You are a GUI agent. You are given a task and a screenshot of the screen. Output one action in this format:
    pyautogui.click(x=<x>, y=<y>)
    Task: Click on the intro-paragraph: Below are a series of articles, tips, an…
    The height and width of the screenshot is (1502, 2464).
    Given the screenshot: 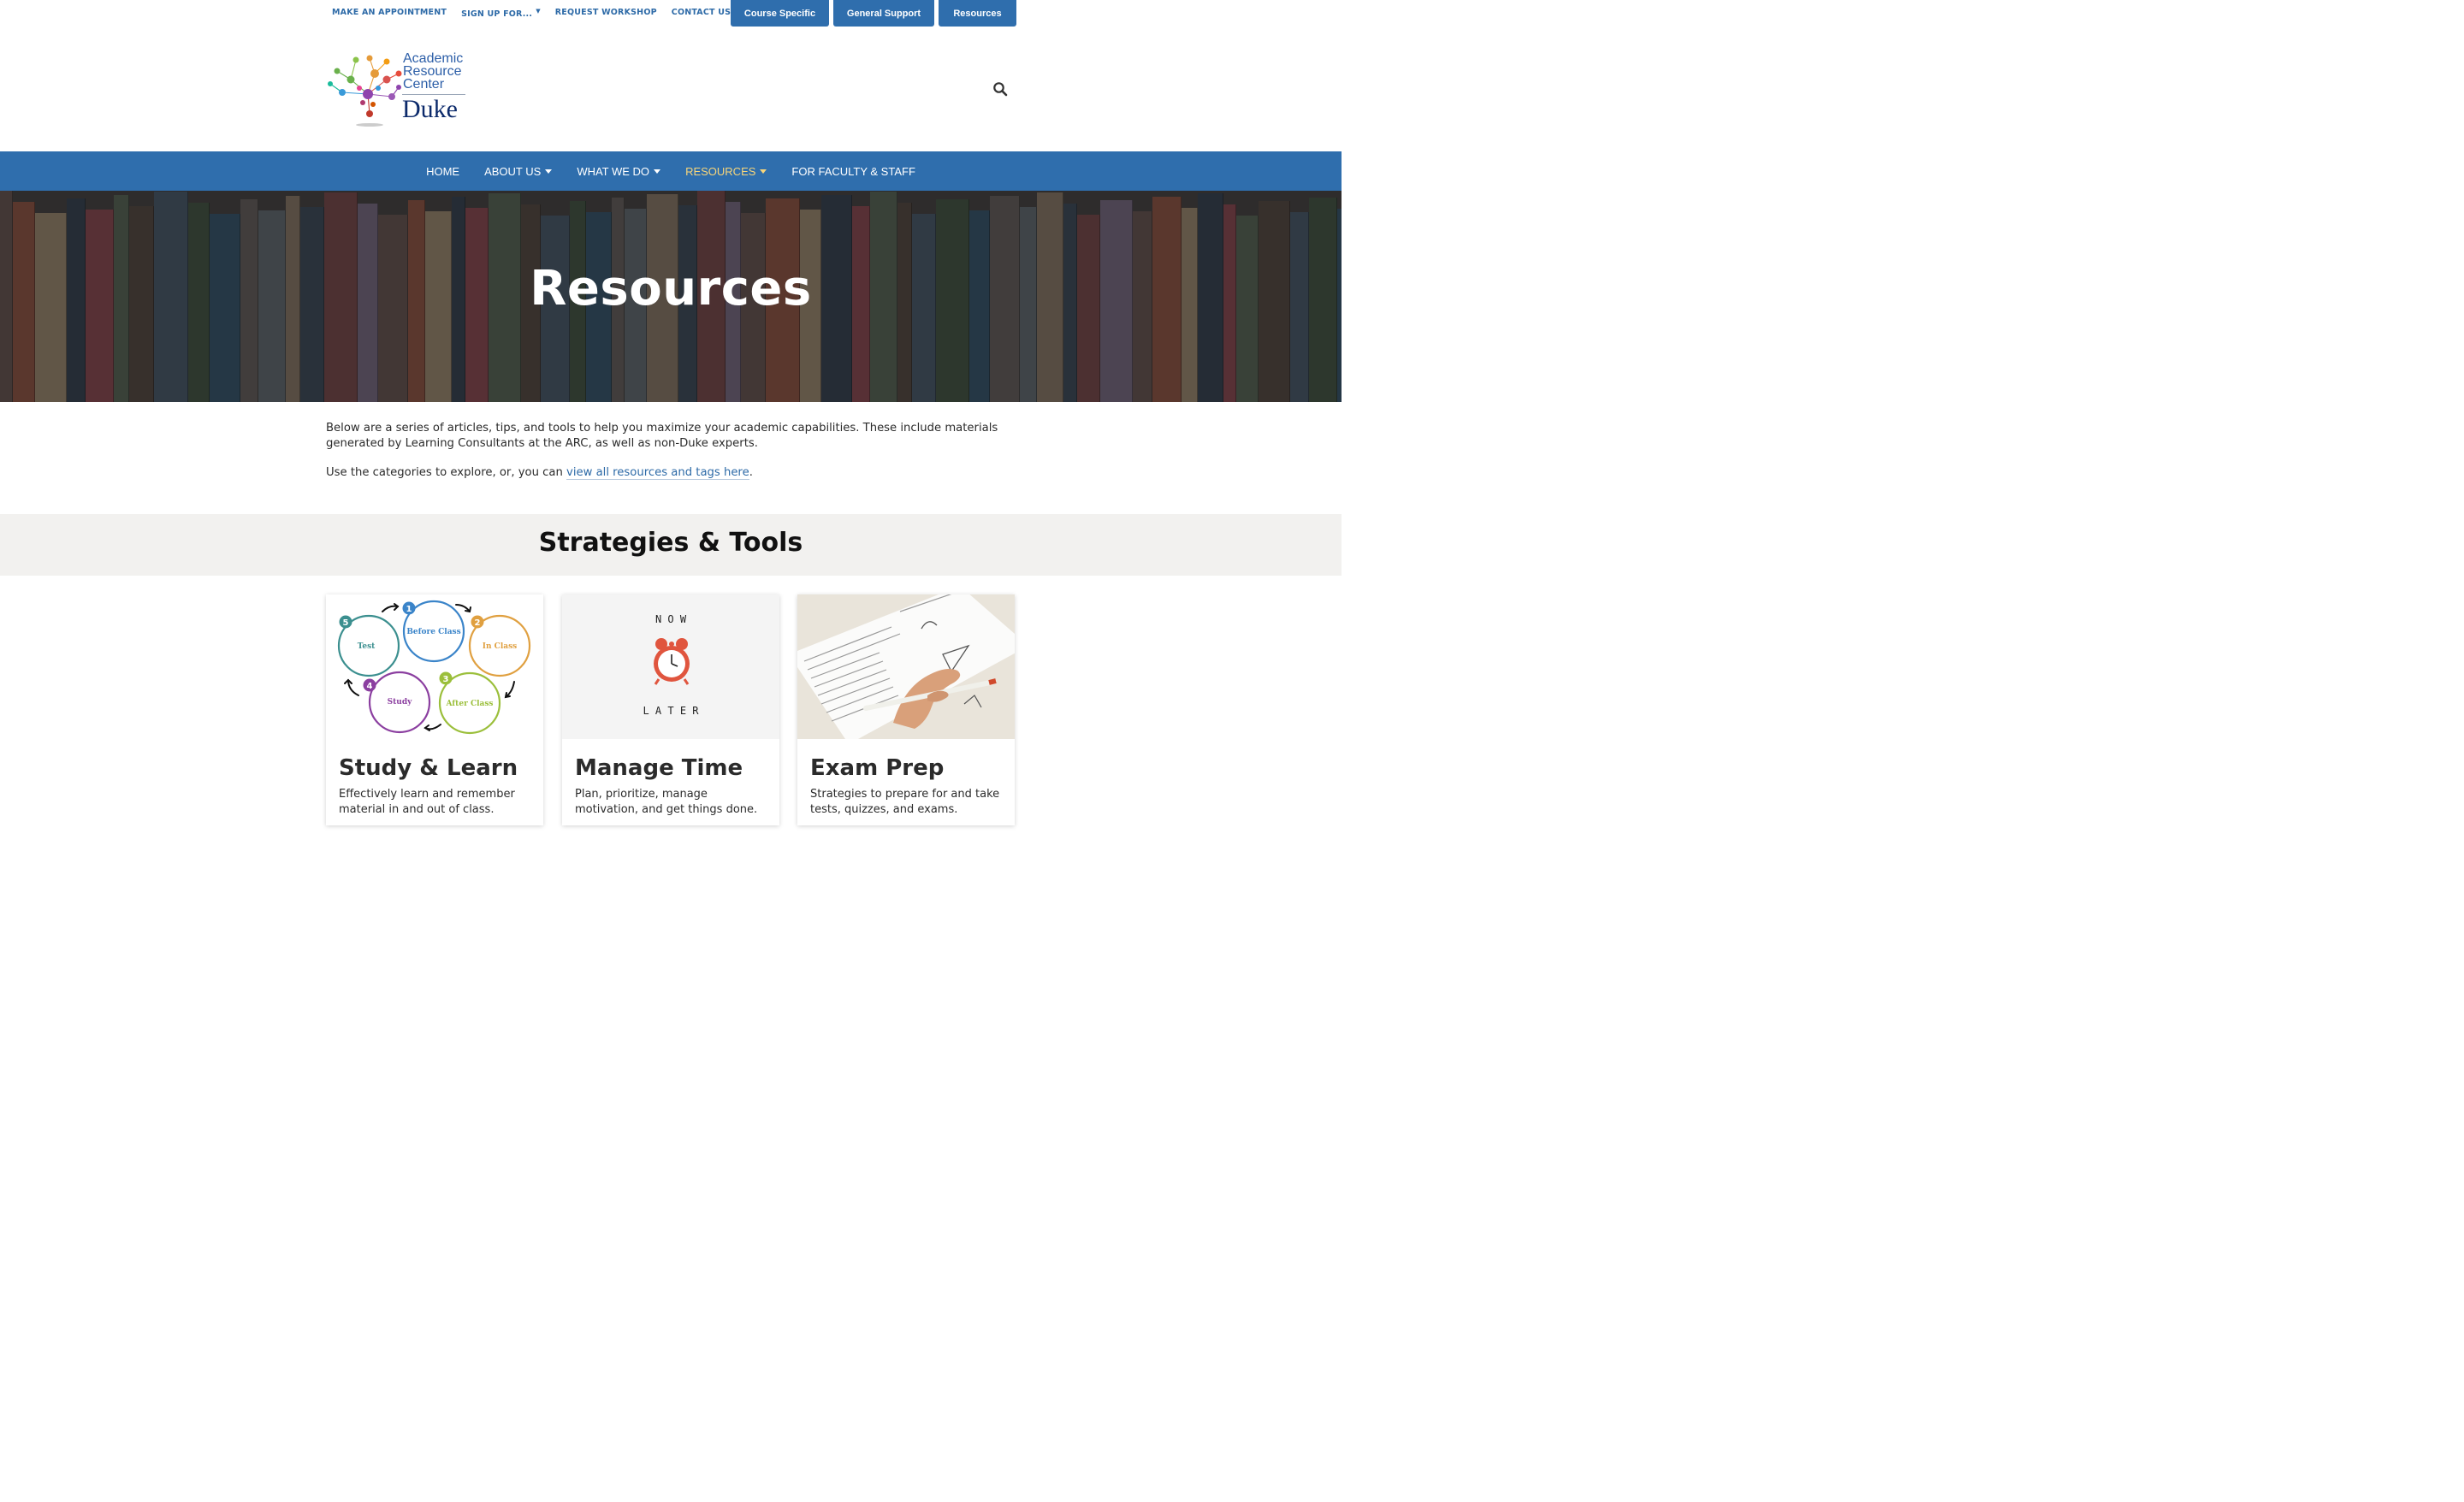 What is the action you would take?
    pyautogui.click(x=662, y=436)
    